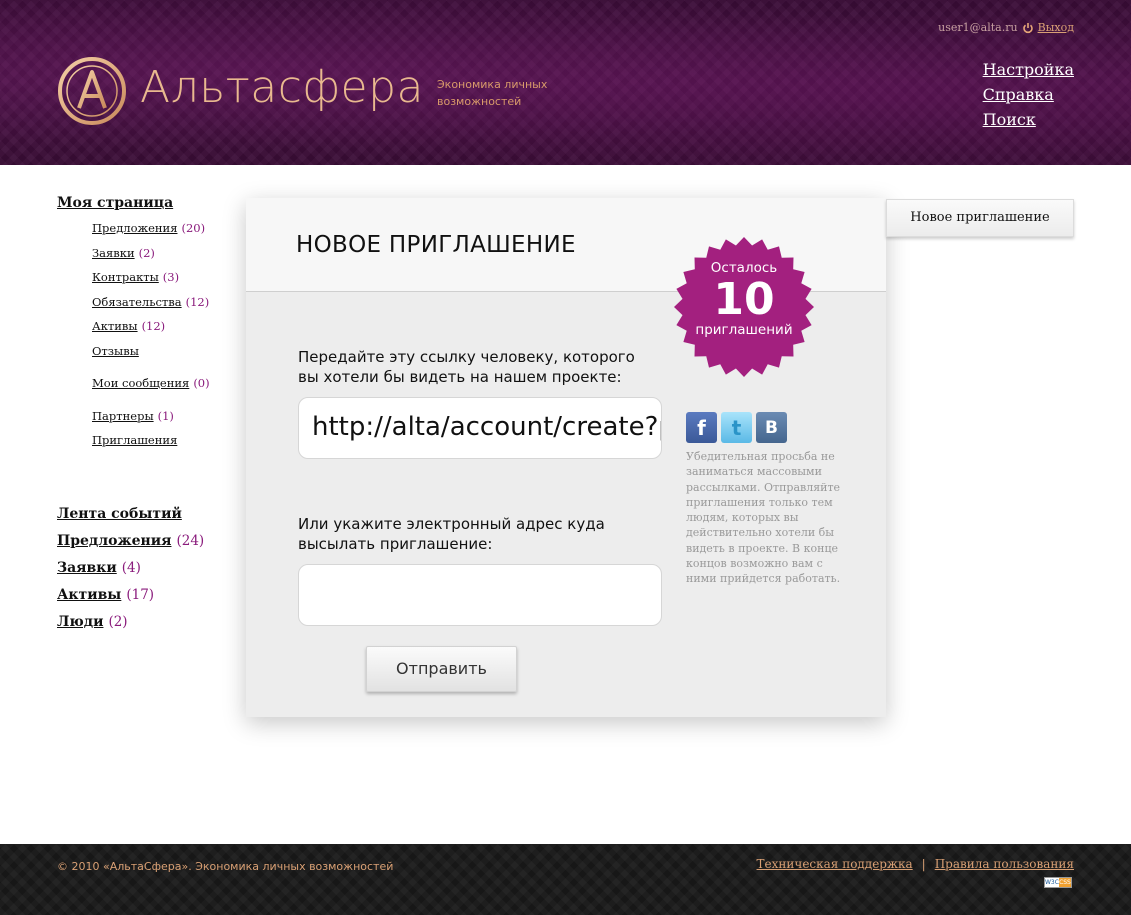 The image size is (1131, 915). I want to click on sidebar-item-assets: Активы (12), so click(164, 326).